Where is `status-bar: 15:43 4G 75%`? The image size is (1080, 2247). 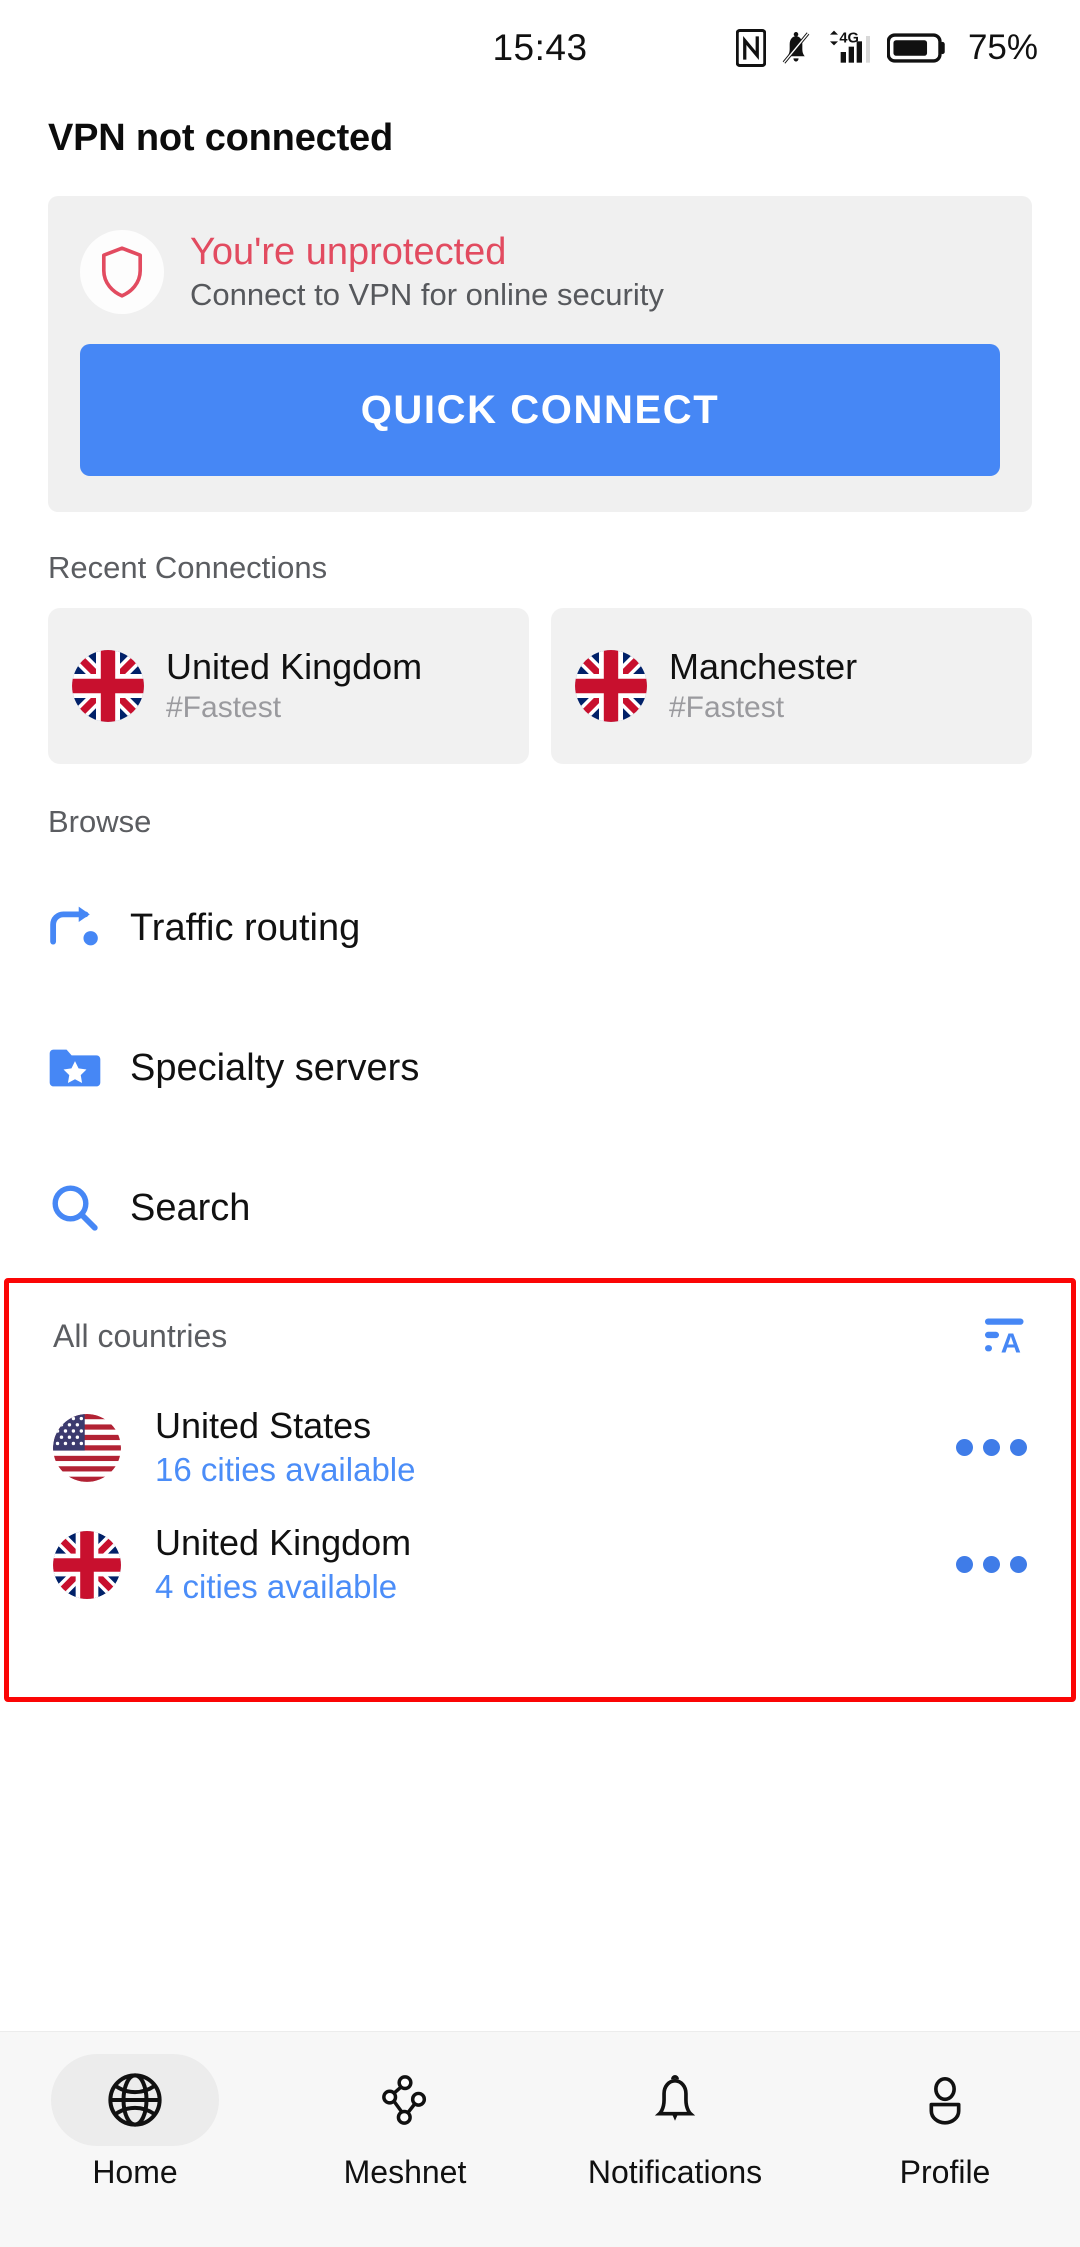 status-bar: 15:43 4G 75% is located at coordinates (540, 48).